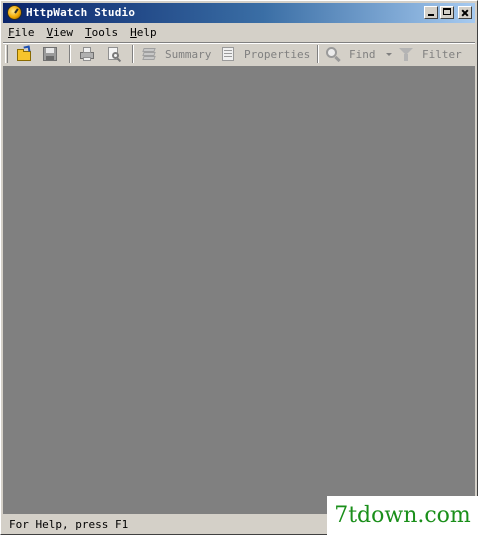 This screenshot has height=535, width=478. I want to click on window-controls, so click(448, 12).